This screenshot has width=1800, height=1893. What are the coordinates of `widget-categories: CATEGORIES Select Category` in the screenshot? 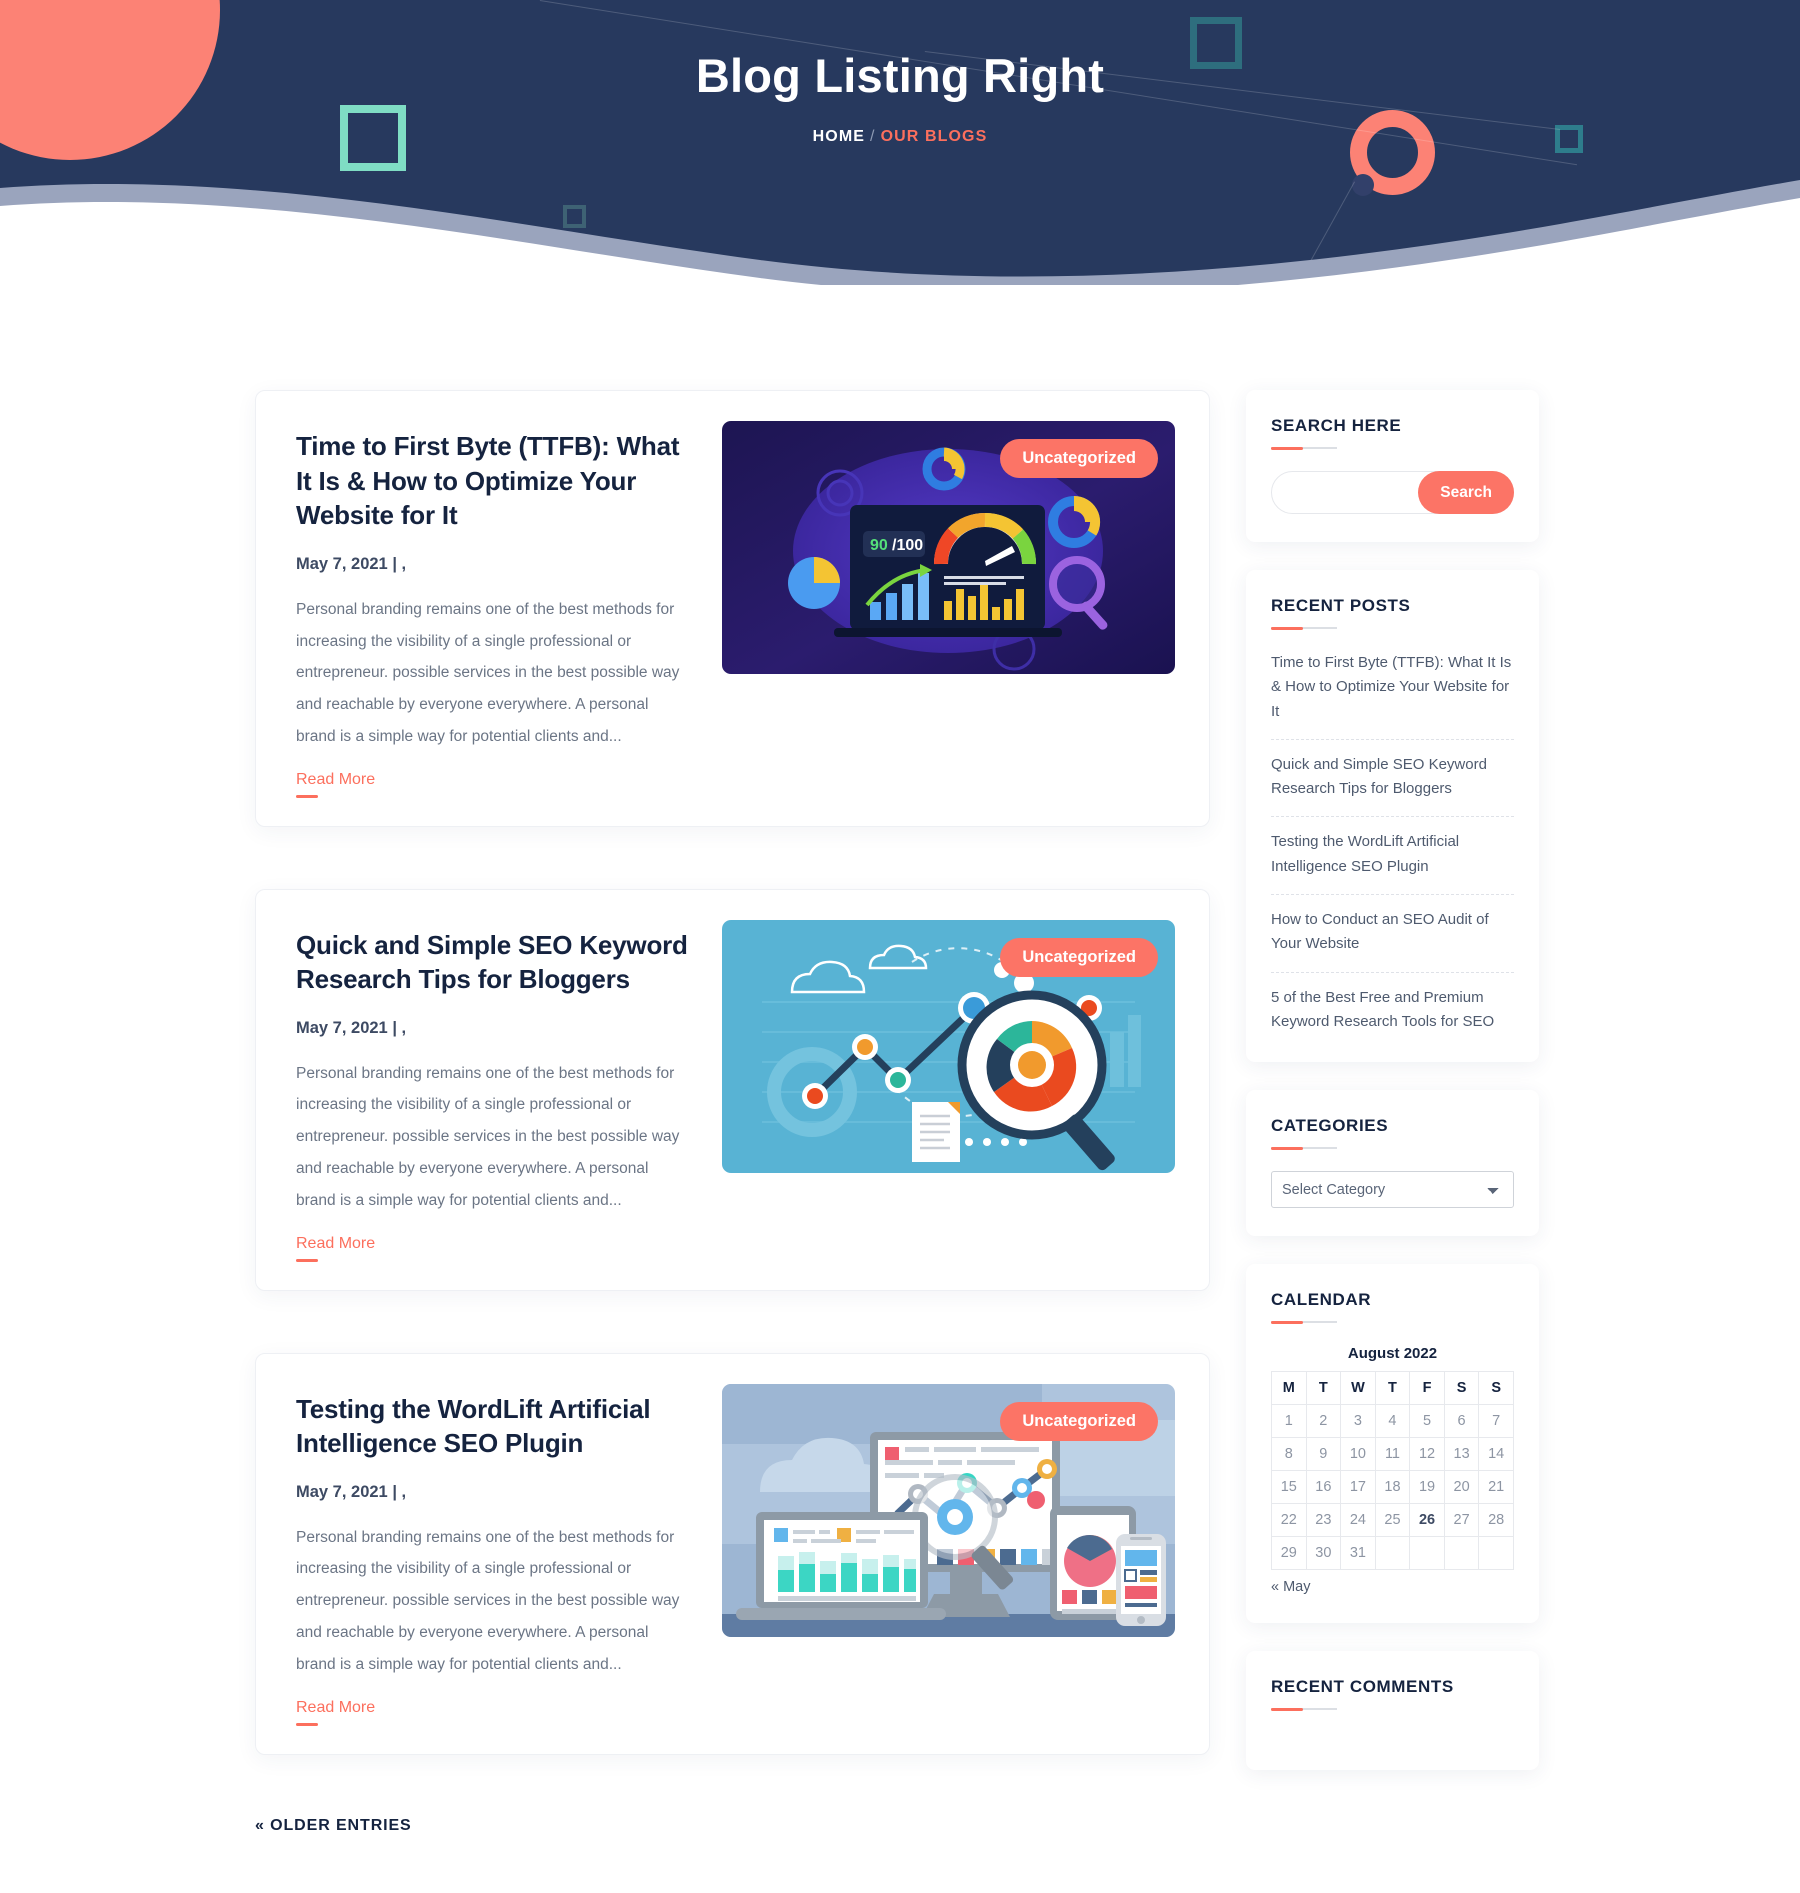 It's located at (1392, 1163).